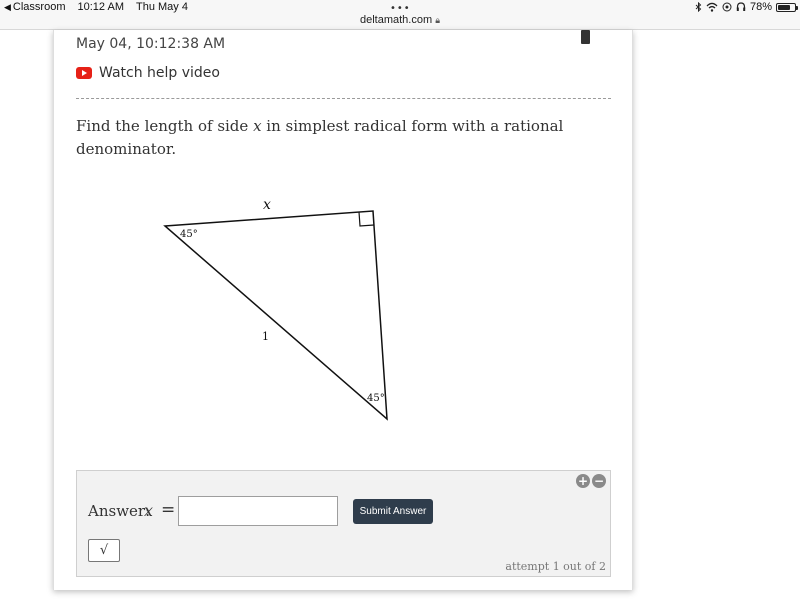 This screenshot has width=800, height=600. What do you see at coordinates (258, 511) in the screenshot?
I see `answer-input` at bounding box center [258, 511].